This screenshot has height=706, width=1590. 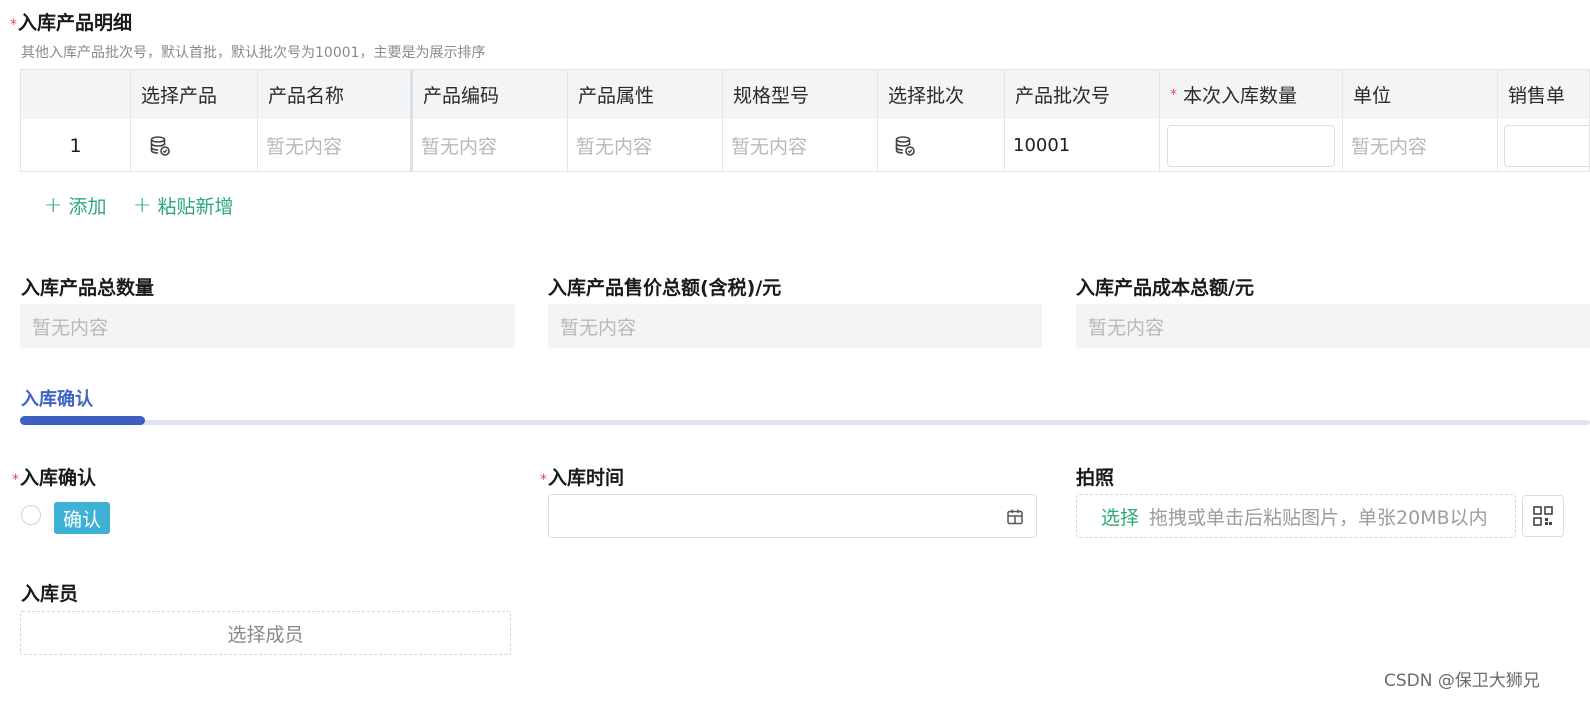 What do you see at coordinates (75, 23) in the screenshot?
I see `section-title: 入库产品明细` at bounding box center [75, 23].